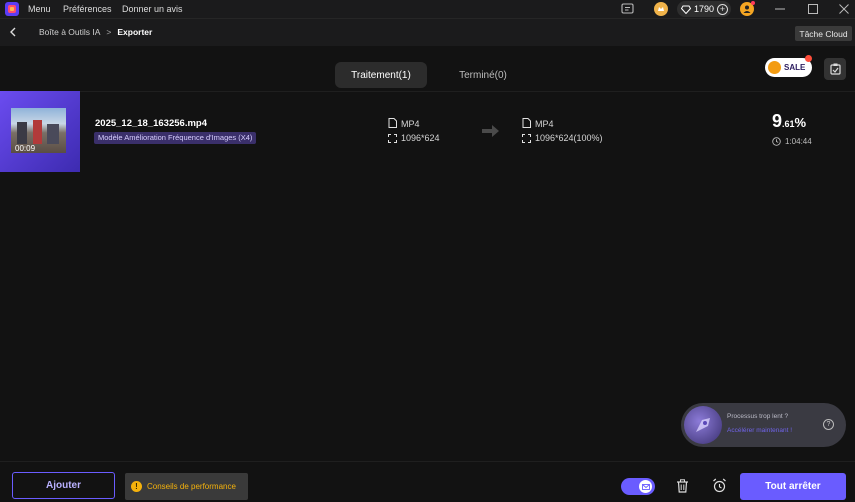 The width and height of the screenshot is (855, 502). I want to click on minimize-icon, so click(780, 9).